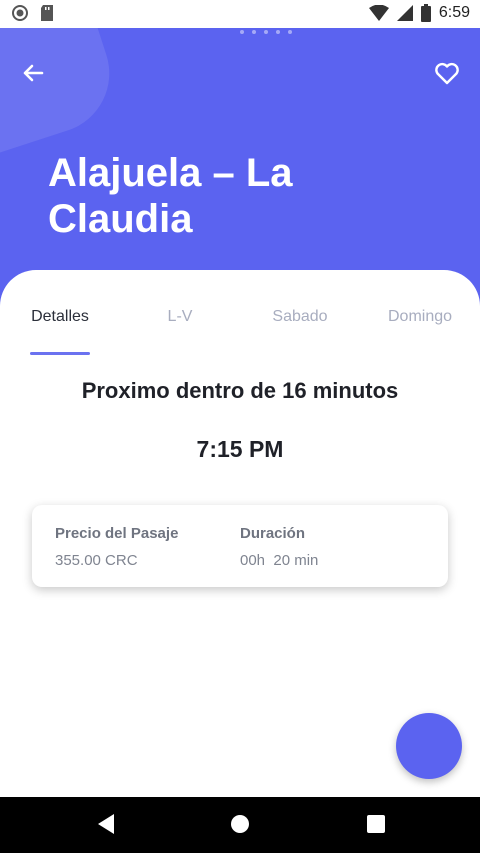 The height and width of the screenshot is (853, 480). What do you see at coordinates (20, 13) in the screenshot?
I see `record-icon` at bounding box center [20, 13].